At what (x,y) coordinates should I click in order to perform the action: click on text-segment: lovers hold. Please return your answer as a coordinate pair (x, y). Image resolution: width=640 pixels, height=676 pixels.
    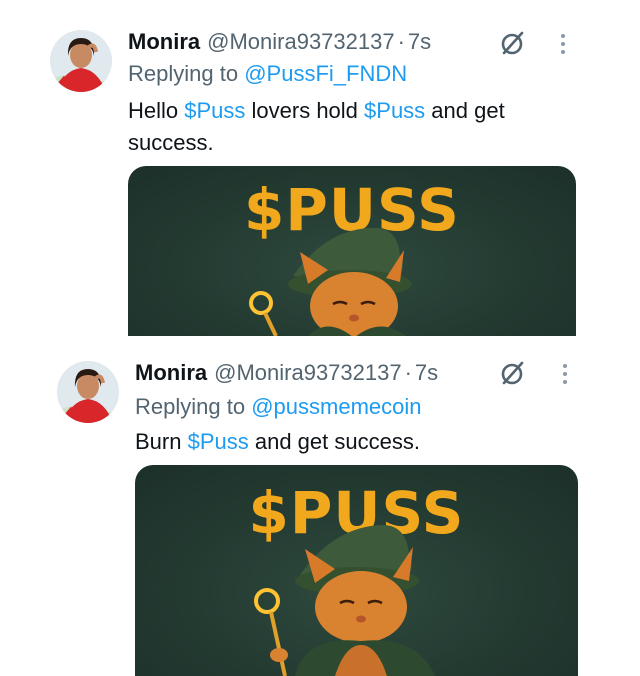
    Looking at the image, I should click on (305, 110).